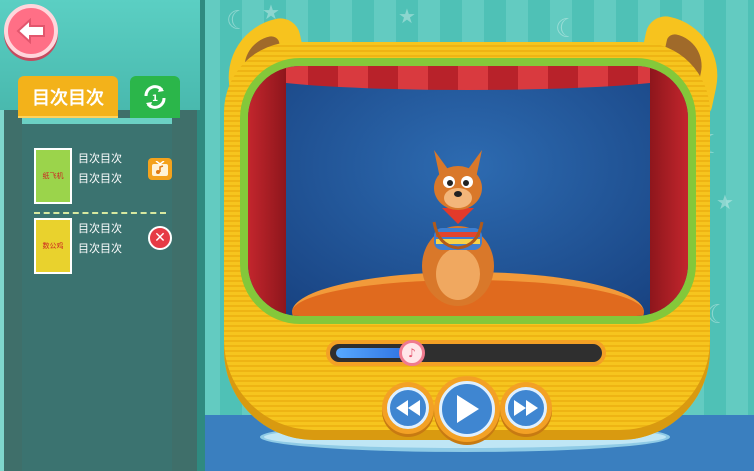 The width and height of the screenshot is (754, 471). I want to click on tab-toc-label: 目次目次, so click(68, 98).